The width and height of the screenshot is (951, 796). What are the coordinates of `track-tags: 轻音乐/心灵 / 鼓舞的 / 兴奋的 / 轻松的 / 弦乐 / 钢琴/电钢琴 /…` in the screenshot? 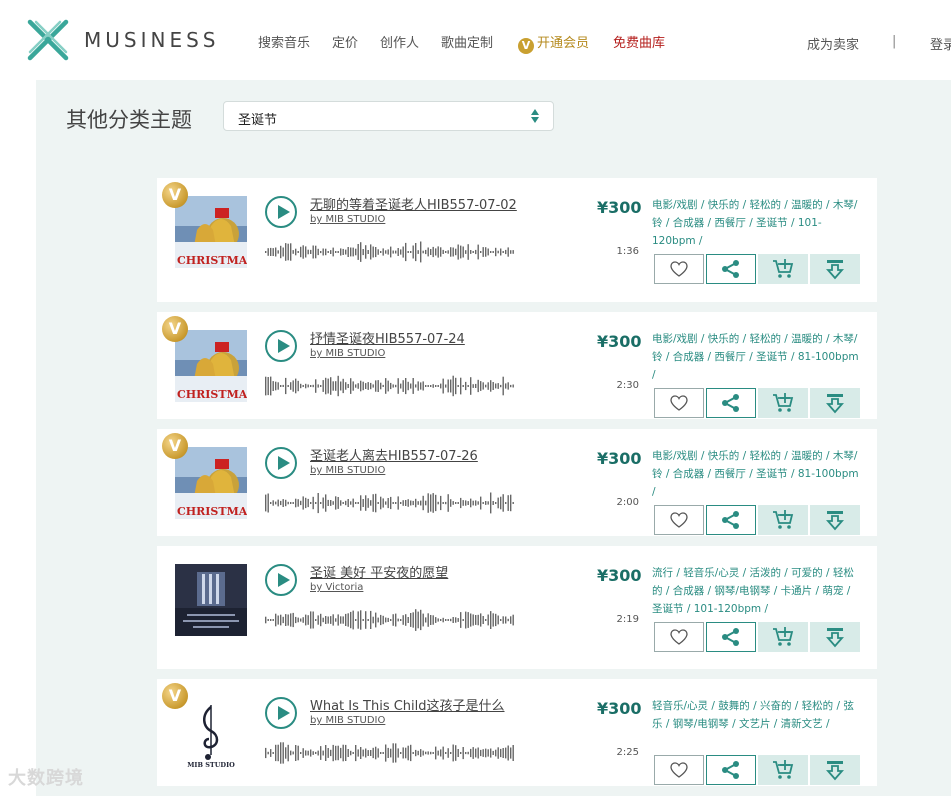 It's located at (757, 715).